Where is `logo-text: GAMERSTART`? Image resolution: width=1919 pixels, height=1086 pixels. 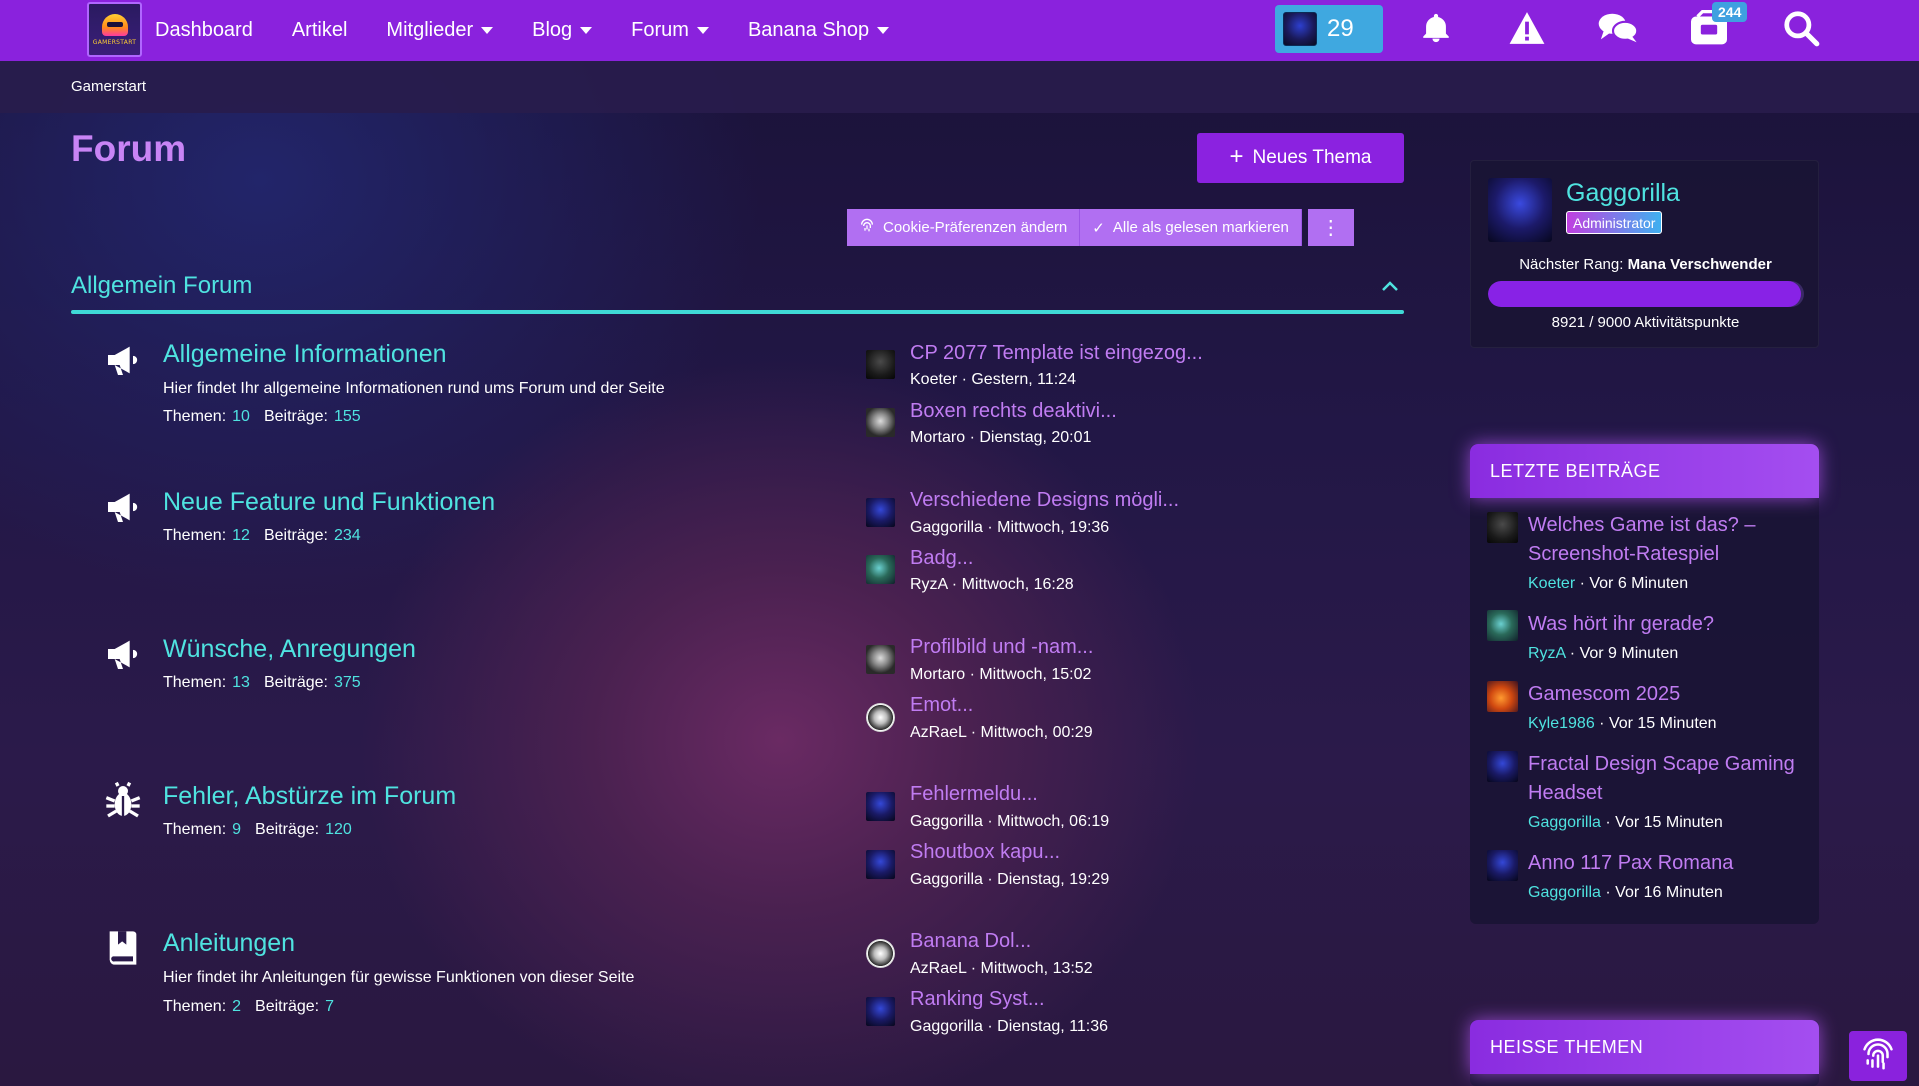
logo-text: GAMERSTART is located at coordinates (114, 42).